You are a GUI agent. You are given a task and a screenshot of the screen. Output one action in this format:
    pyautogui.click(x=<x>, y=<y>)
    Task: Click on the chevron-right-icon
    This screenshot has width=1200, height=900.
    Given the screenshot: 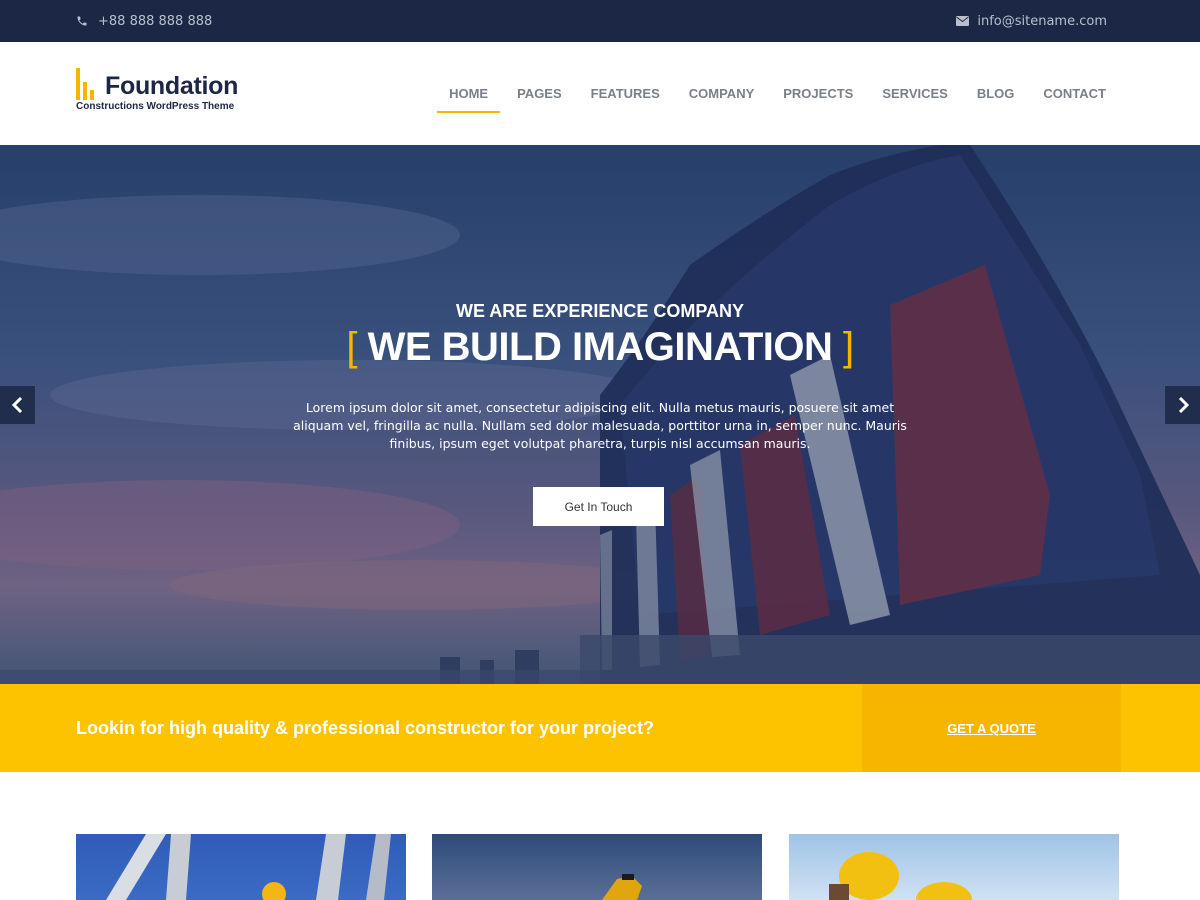 What is the action you would take?
    pyautogui.click(x=1183, y=405)
    